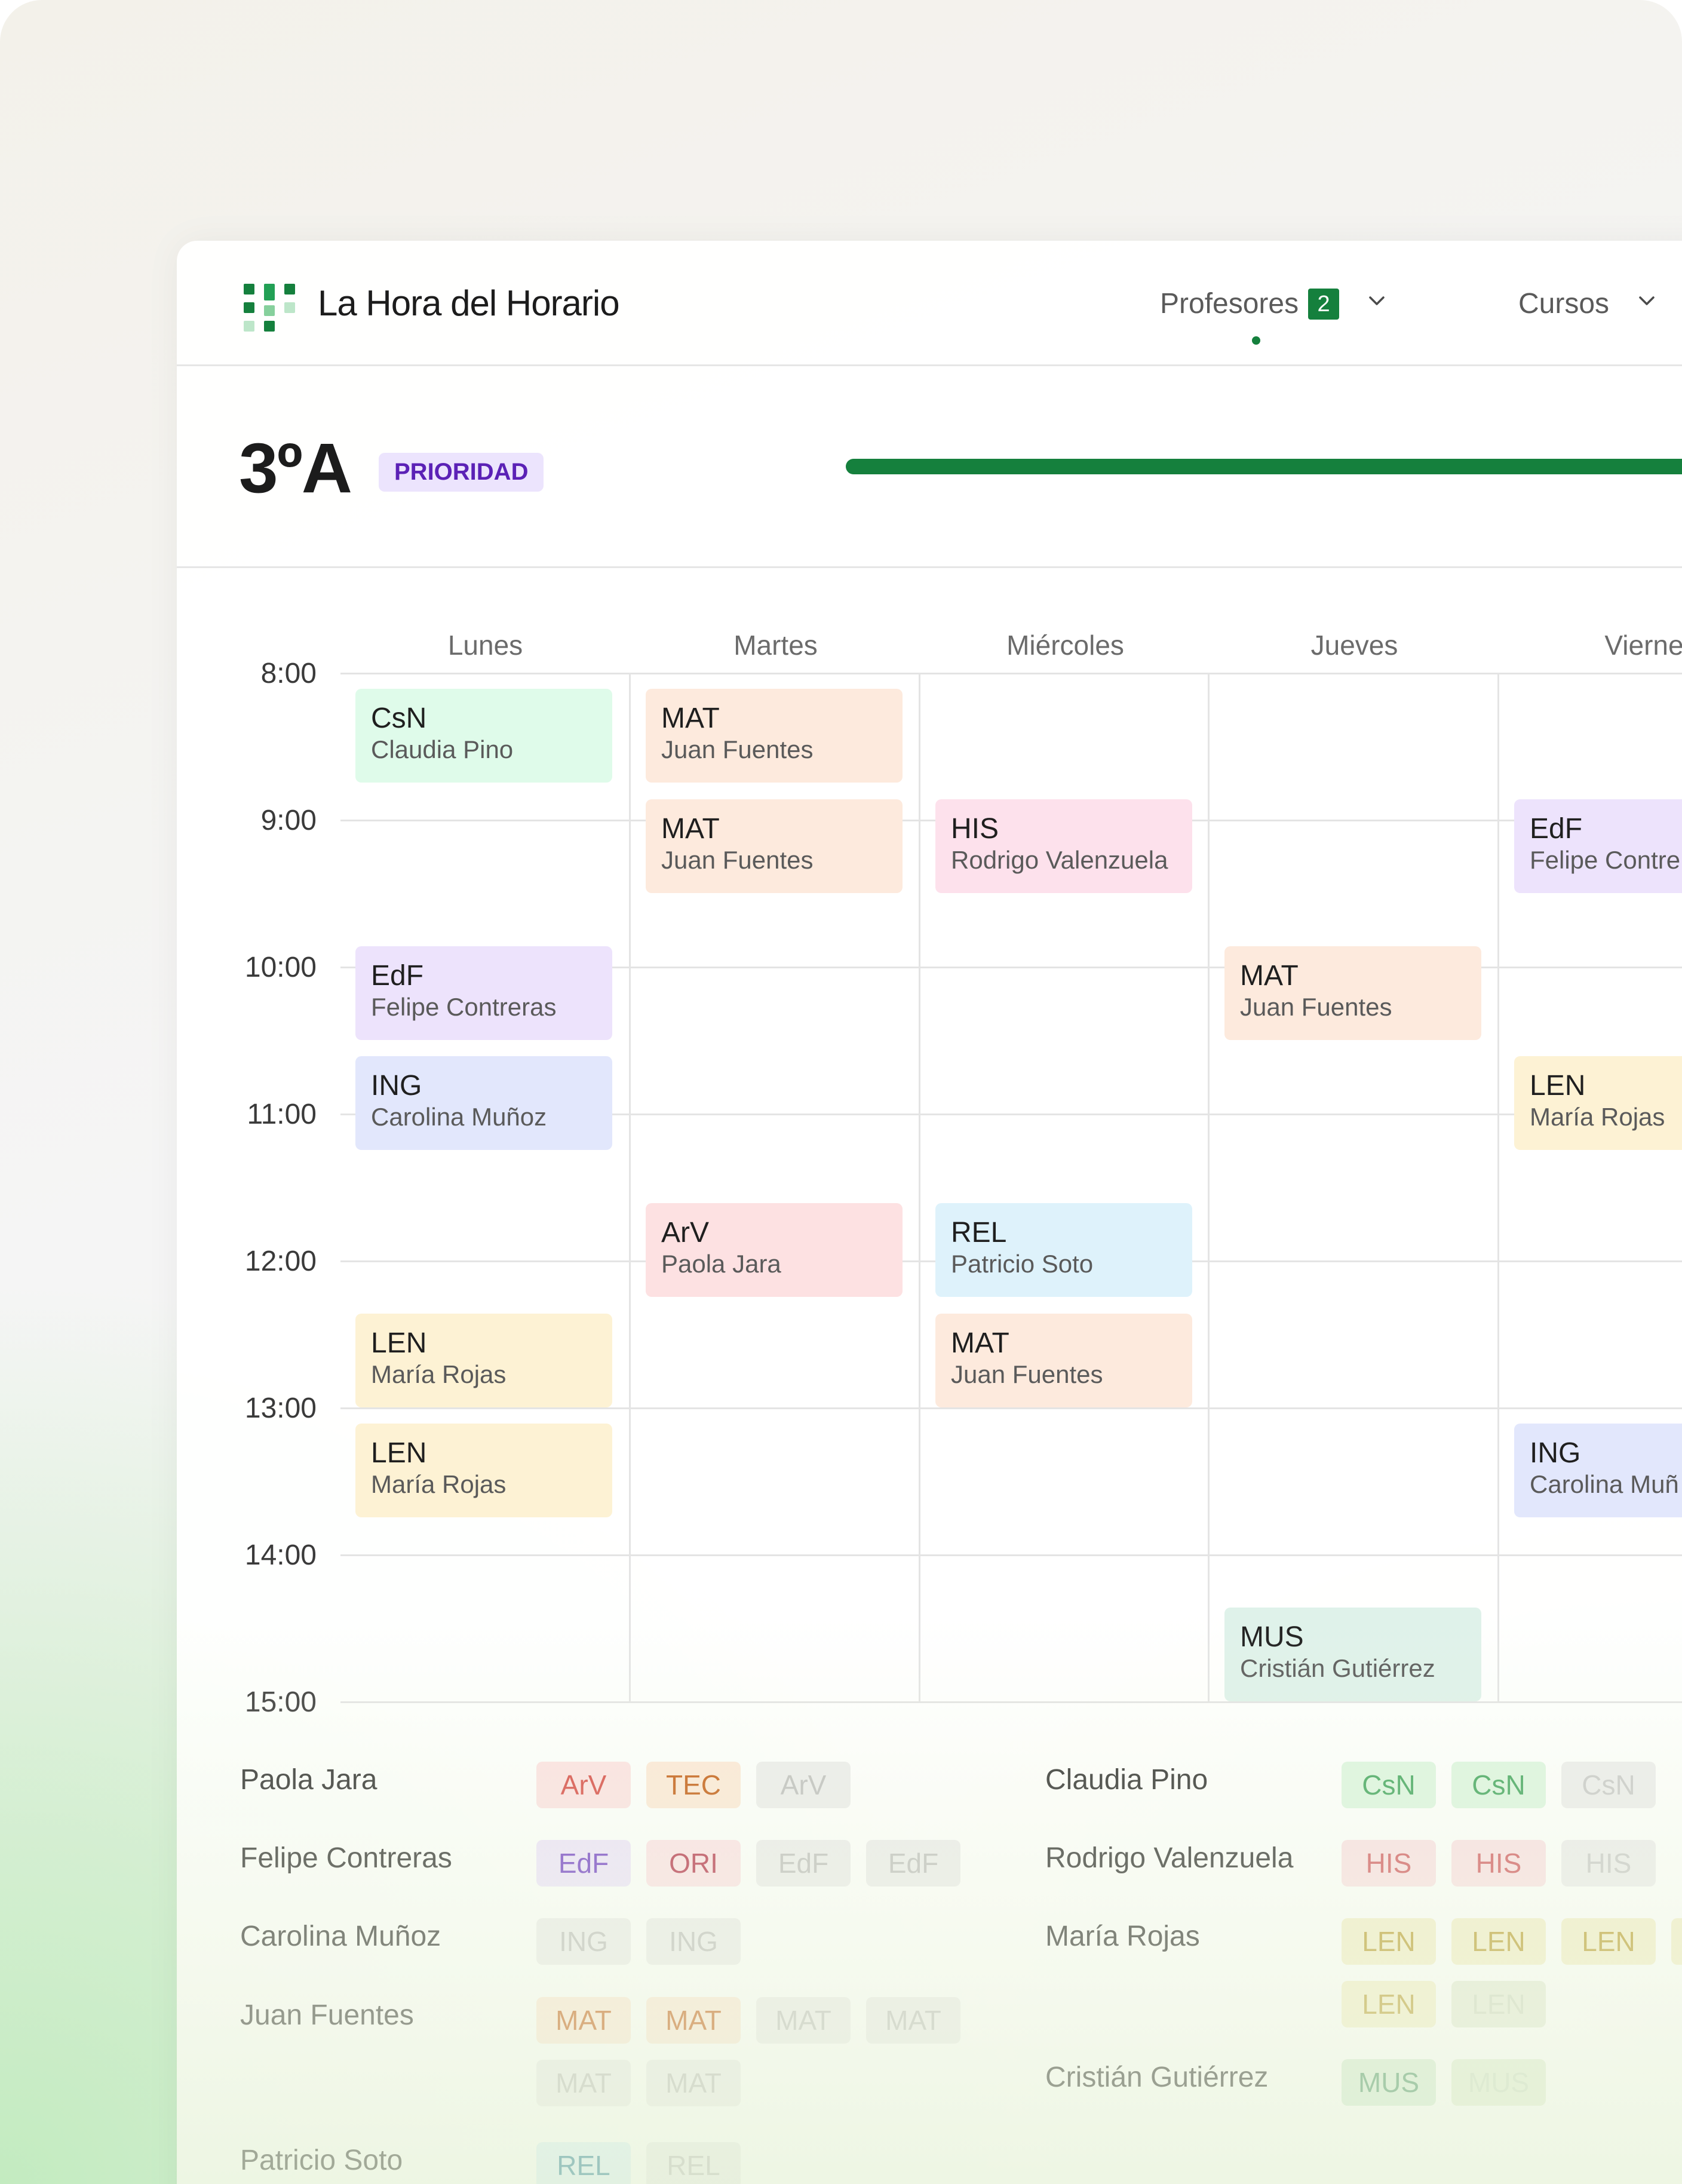  What do you see at coordinates (483, 736) in the screenshot?
I see `class-block-csn: CsN Claudia Pino` at bounding box center [483, 736].